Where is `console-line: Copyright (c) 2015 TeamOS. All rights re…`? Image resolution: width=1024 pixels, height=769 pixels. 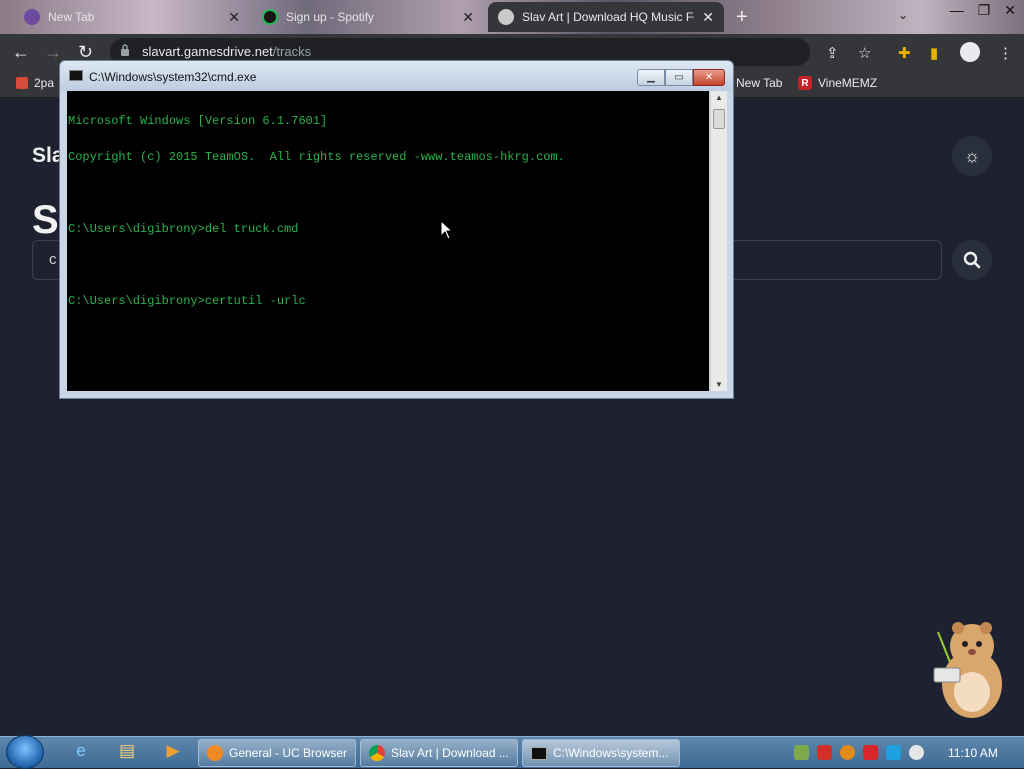 console-line: Copyright (c) 2015 TeamOS. All rights re… is located at coordinates (316, 157).